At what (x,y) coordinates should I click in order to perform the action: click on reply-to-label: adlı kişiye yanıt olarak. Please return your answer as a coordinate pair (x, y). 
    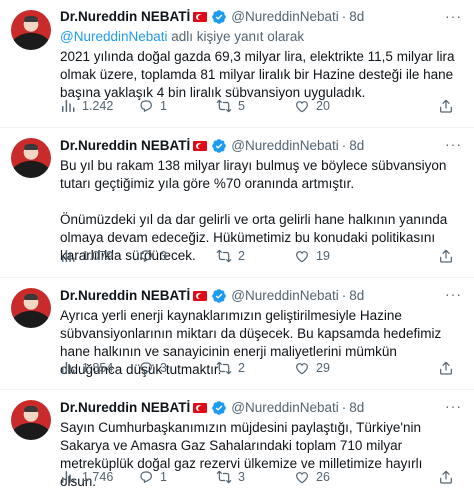
    Looking at the image, I should click on (236, 36).